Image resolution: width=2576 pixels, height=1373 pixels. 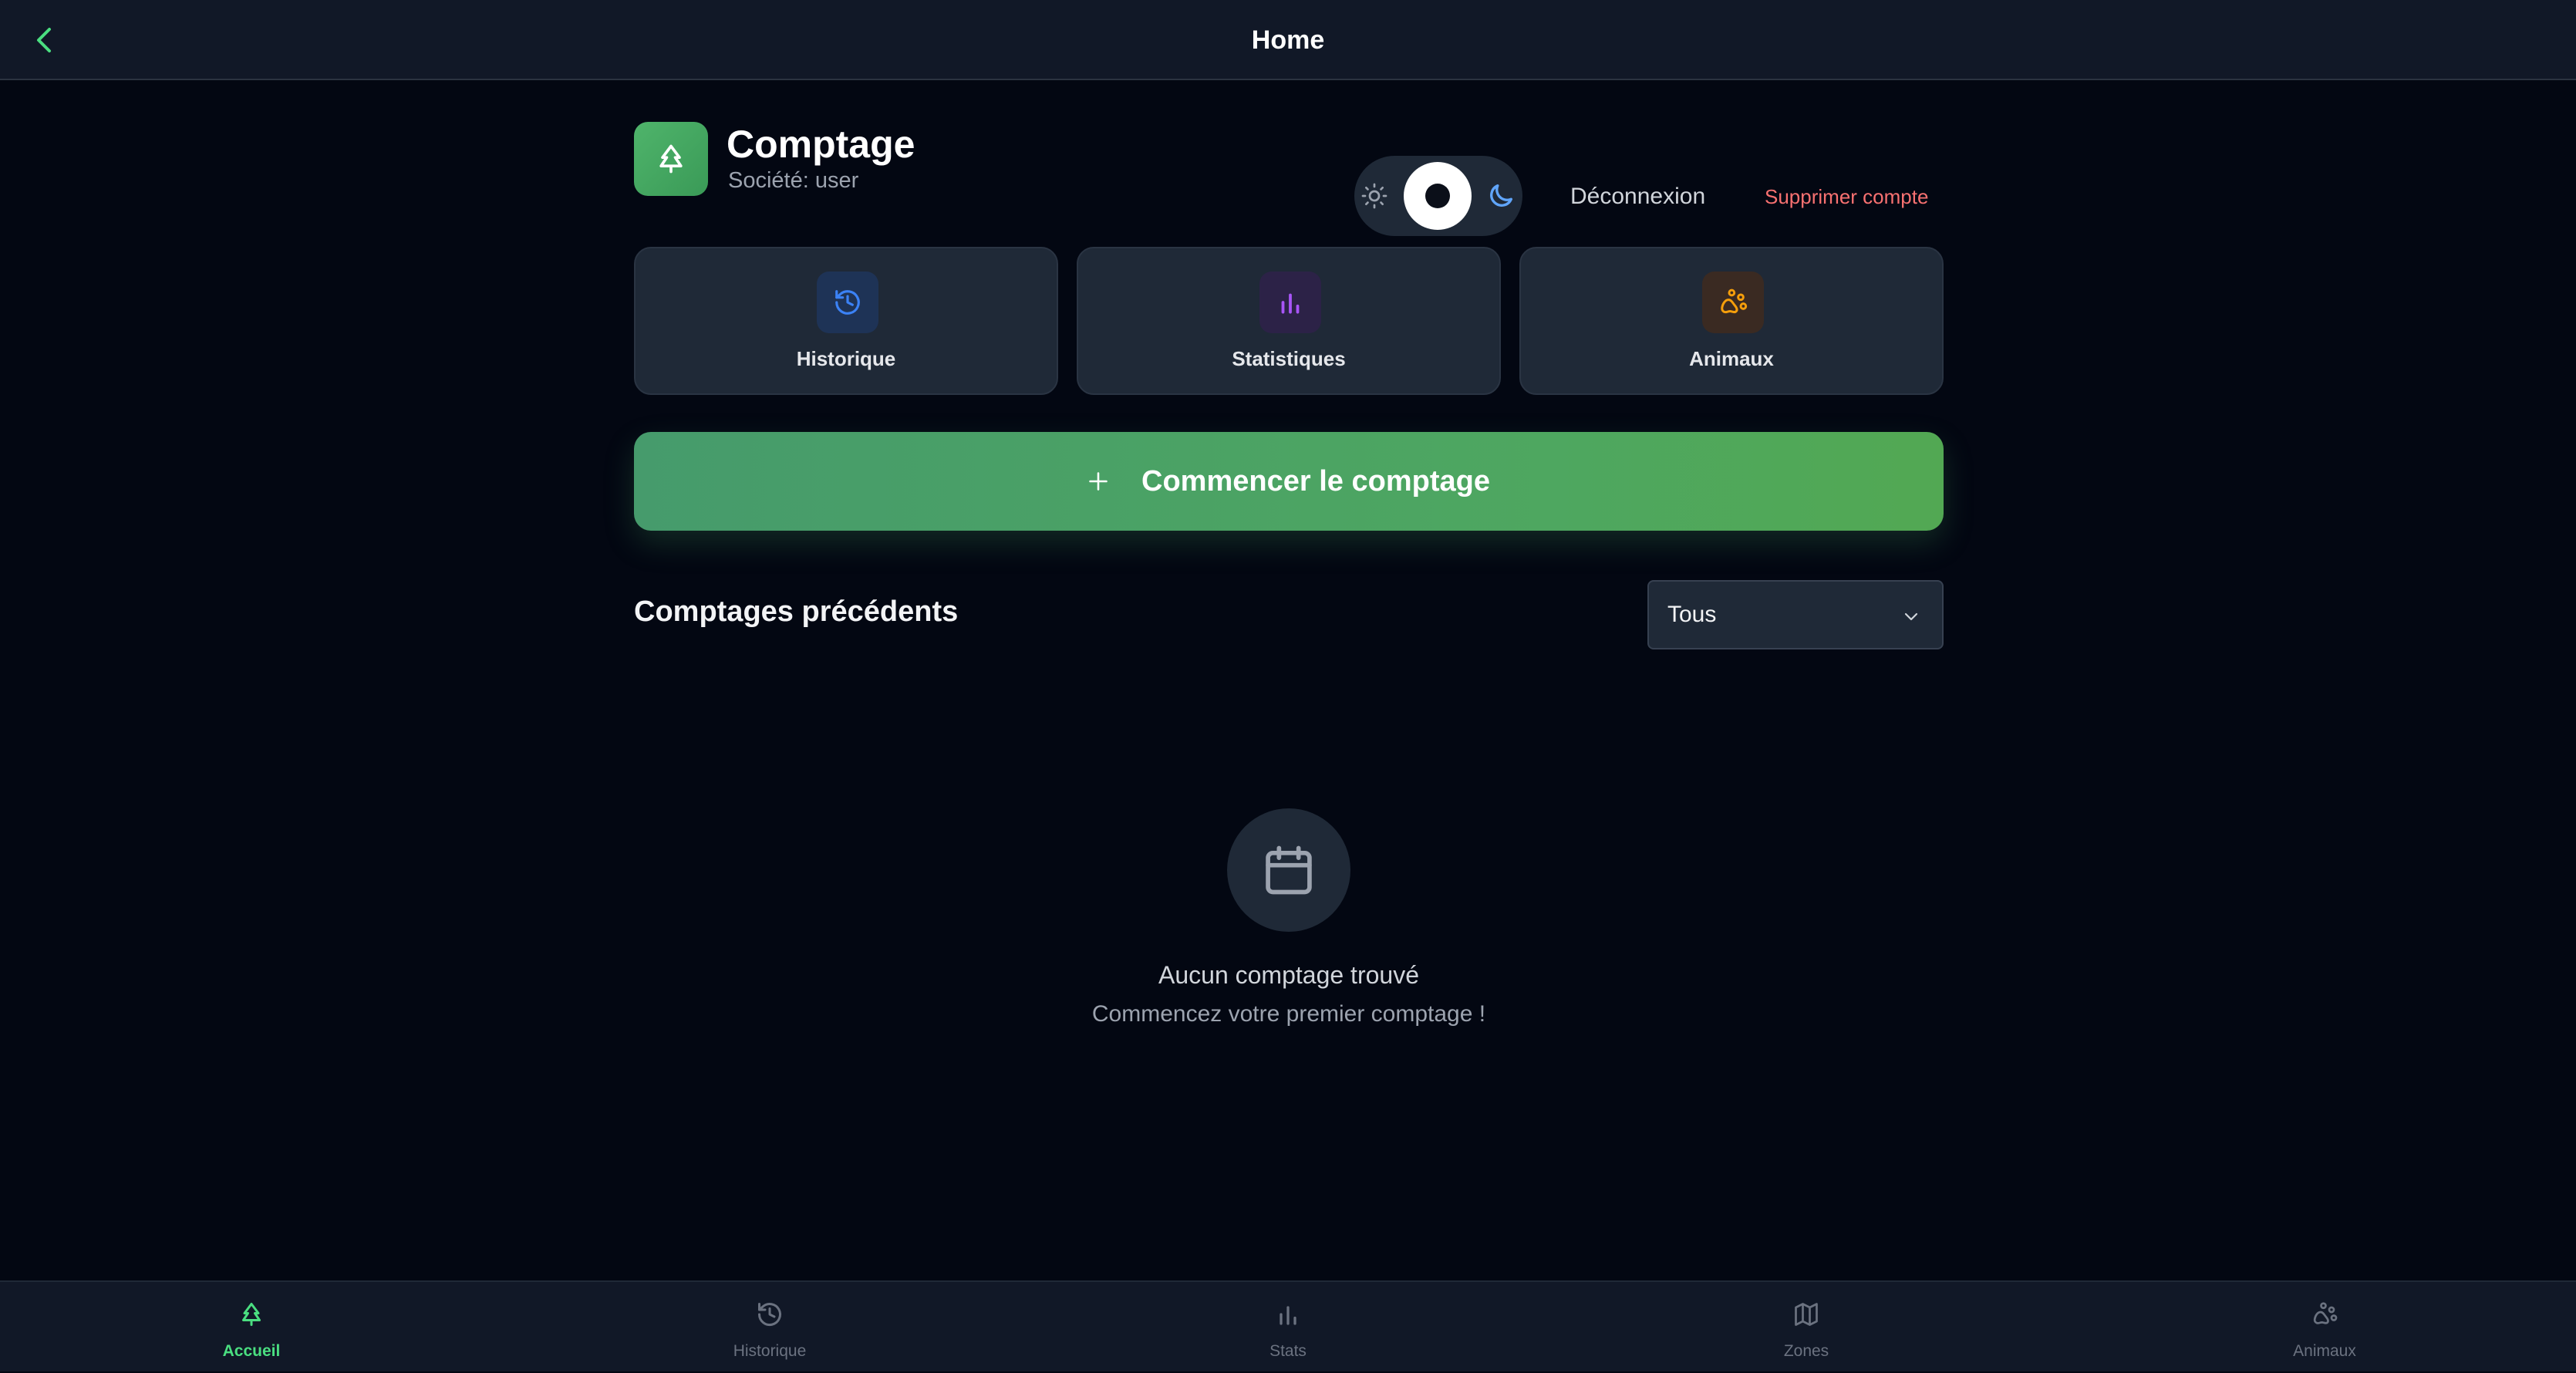 I want to click on chevron-down-icon, so click(x=1911, y=616).